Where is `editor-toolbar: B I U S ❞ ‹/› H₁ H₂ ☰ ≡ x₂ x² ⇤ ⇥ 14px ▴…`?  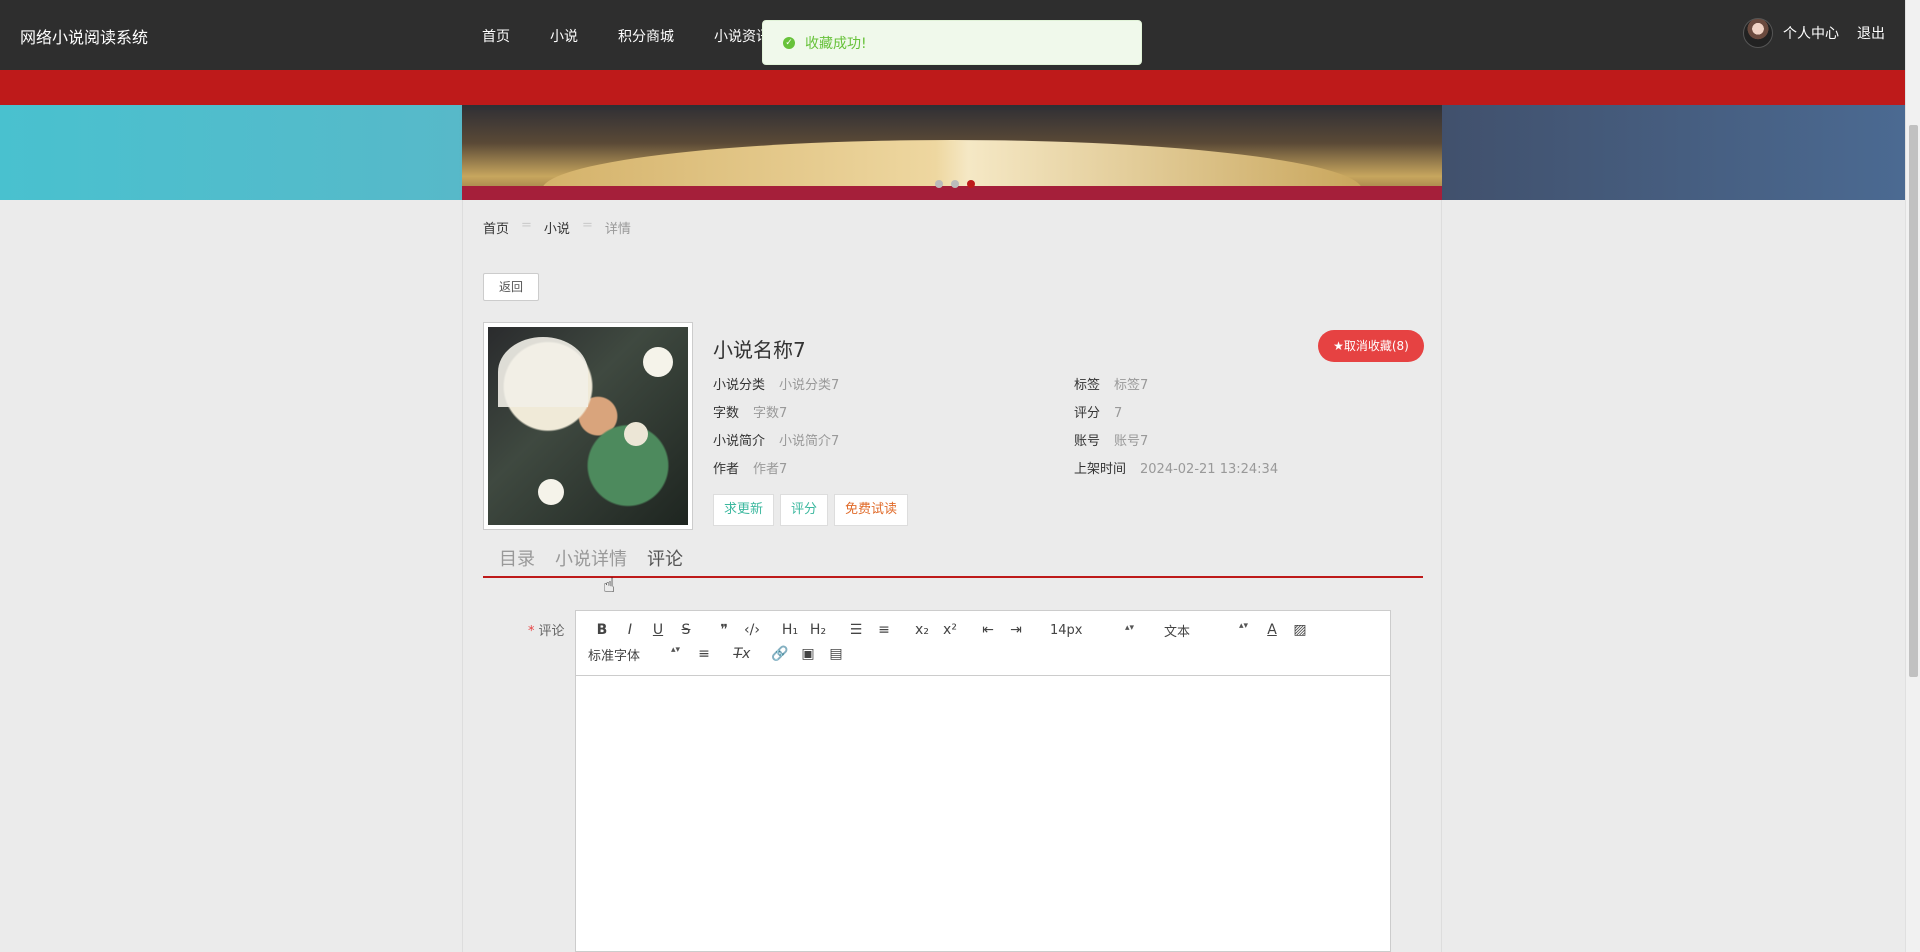 editor-toolbar: B I U S ❞ ‹/› H₁ H₂ ☰ ≡ x₂ x² ⇤ ⇥ 14px ▴… is located at coordinates (983, 643).